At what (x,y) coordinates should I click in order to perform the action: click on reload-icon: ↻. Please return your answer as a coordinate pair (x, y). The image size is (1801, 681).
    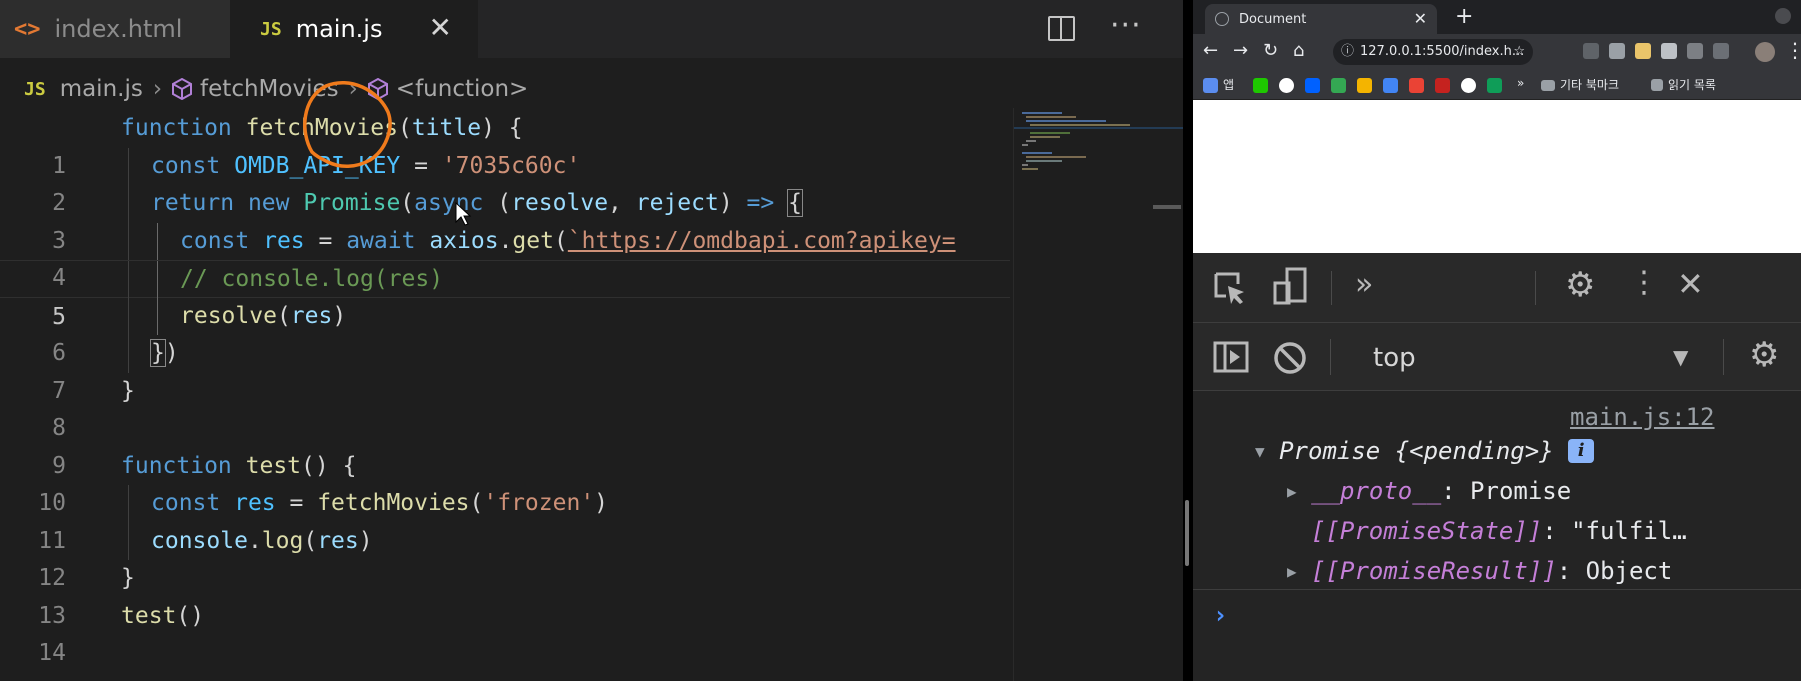
    Looking at the image, I should click on (1270, 50).